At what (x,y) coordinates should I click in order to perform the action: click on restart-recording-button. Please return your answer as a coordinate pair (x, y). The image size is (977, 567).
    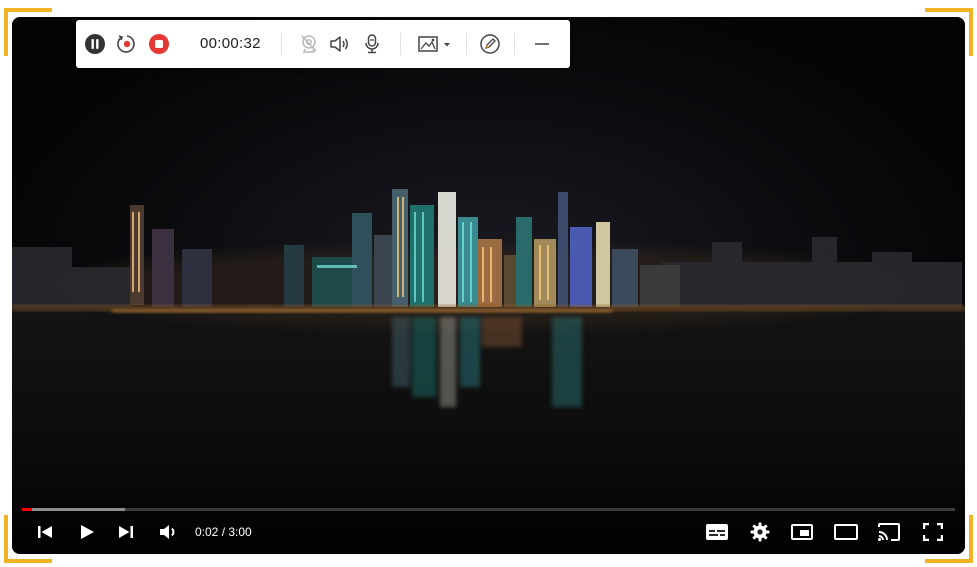
    Looking at the image, I should click on (127, 44).